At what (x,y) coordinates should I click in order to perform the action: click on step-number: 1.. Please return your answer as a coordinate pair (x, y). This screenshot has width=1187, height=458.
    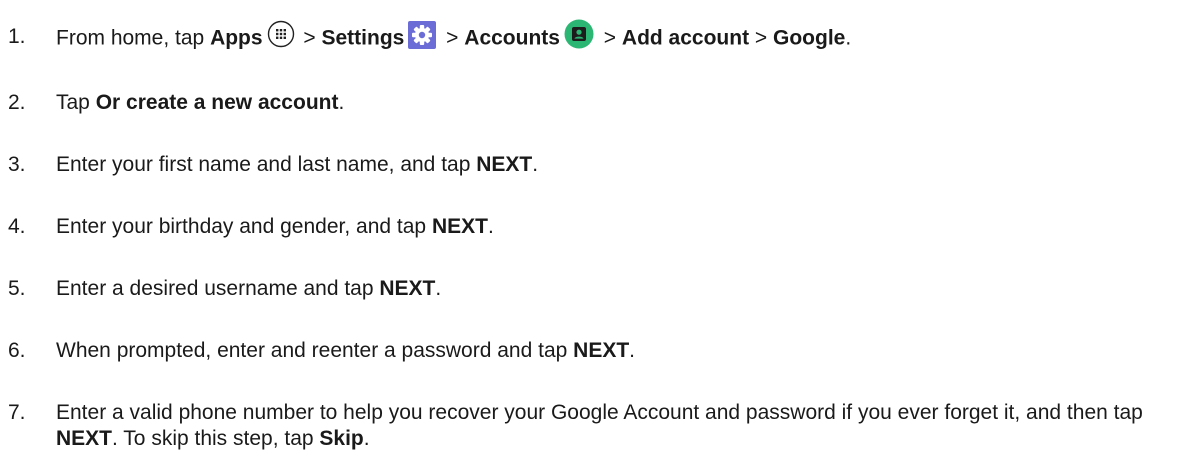
    Looking at the image, I should click on (17, 36).